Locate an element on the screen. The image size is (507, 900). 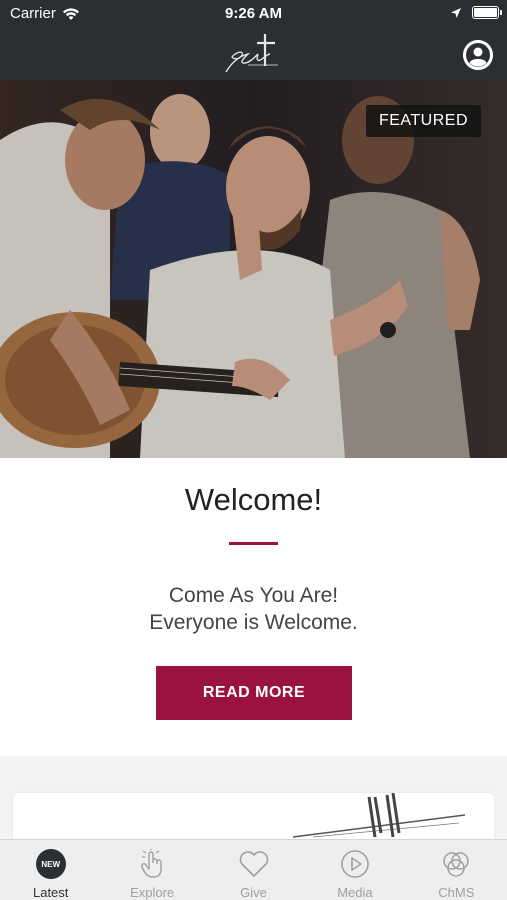
tab-media: Media is located at coordinates (354, 870).